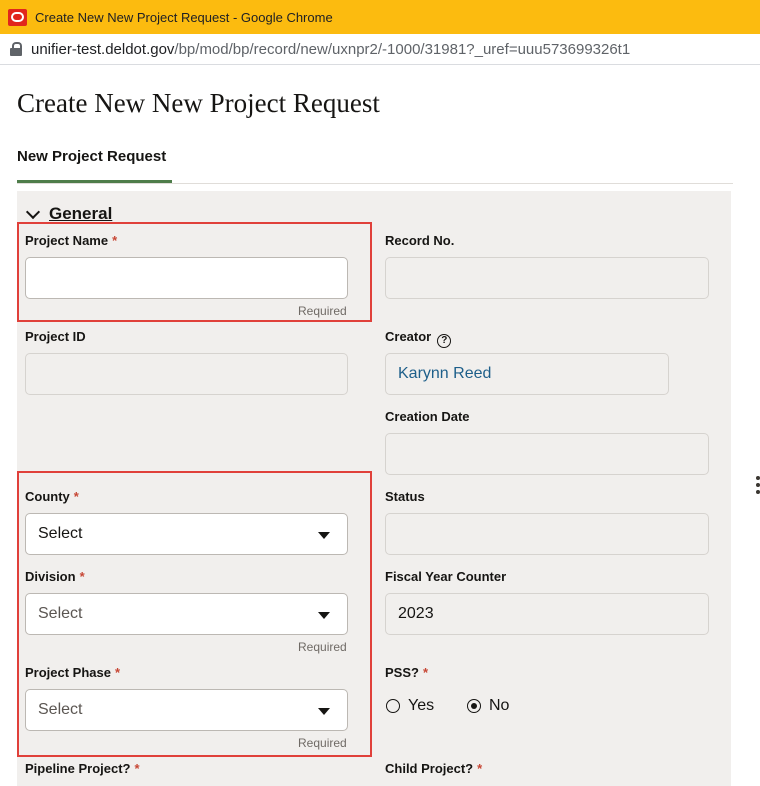 The height and width of the screenshot is (786, 760). Describe the element at coordinates (444, 374) in the screenshot. I see `creator-link: Karynn Reed` at that location.